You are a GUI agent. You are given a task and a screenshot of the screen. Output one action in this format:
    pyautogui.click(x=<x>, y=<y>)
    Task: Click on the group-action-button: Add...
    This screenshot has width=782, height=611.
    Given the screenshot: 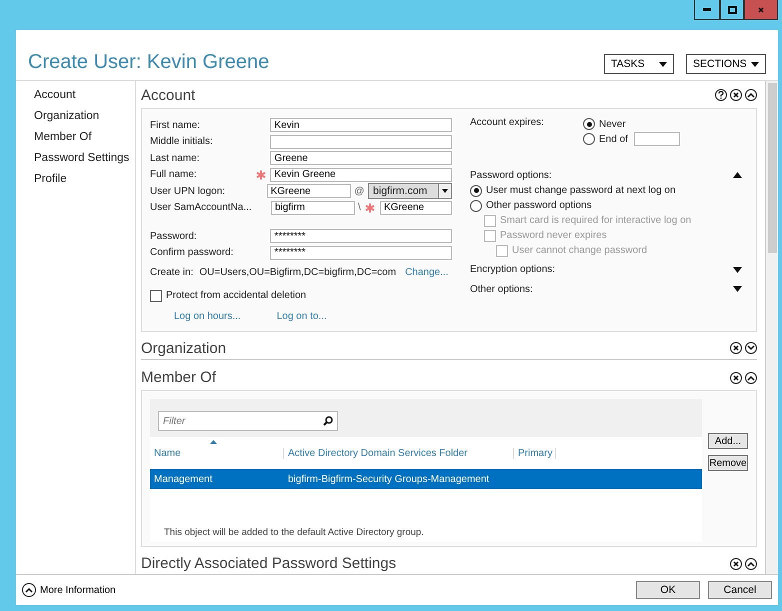 What is the action you would take?
    pyautogui.click(x=728, y=441)
    